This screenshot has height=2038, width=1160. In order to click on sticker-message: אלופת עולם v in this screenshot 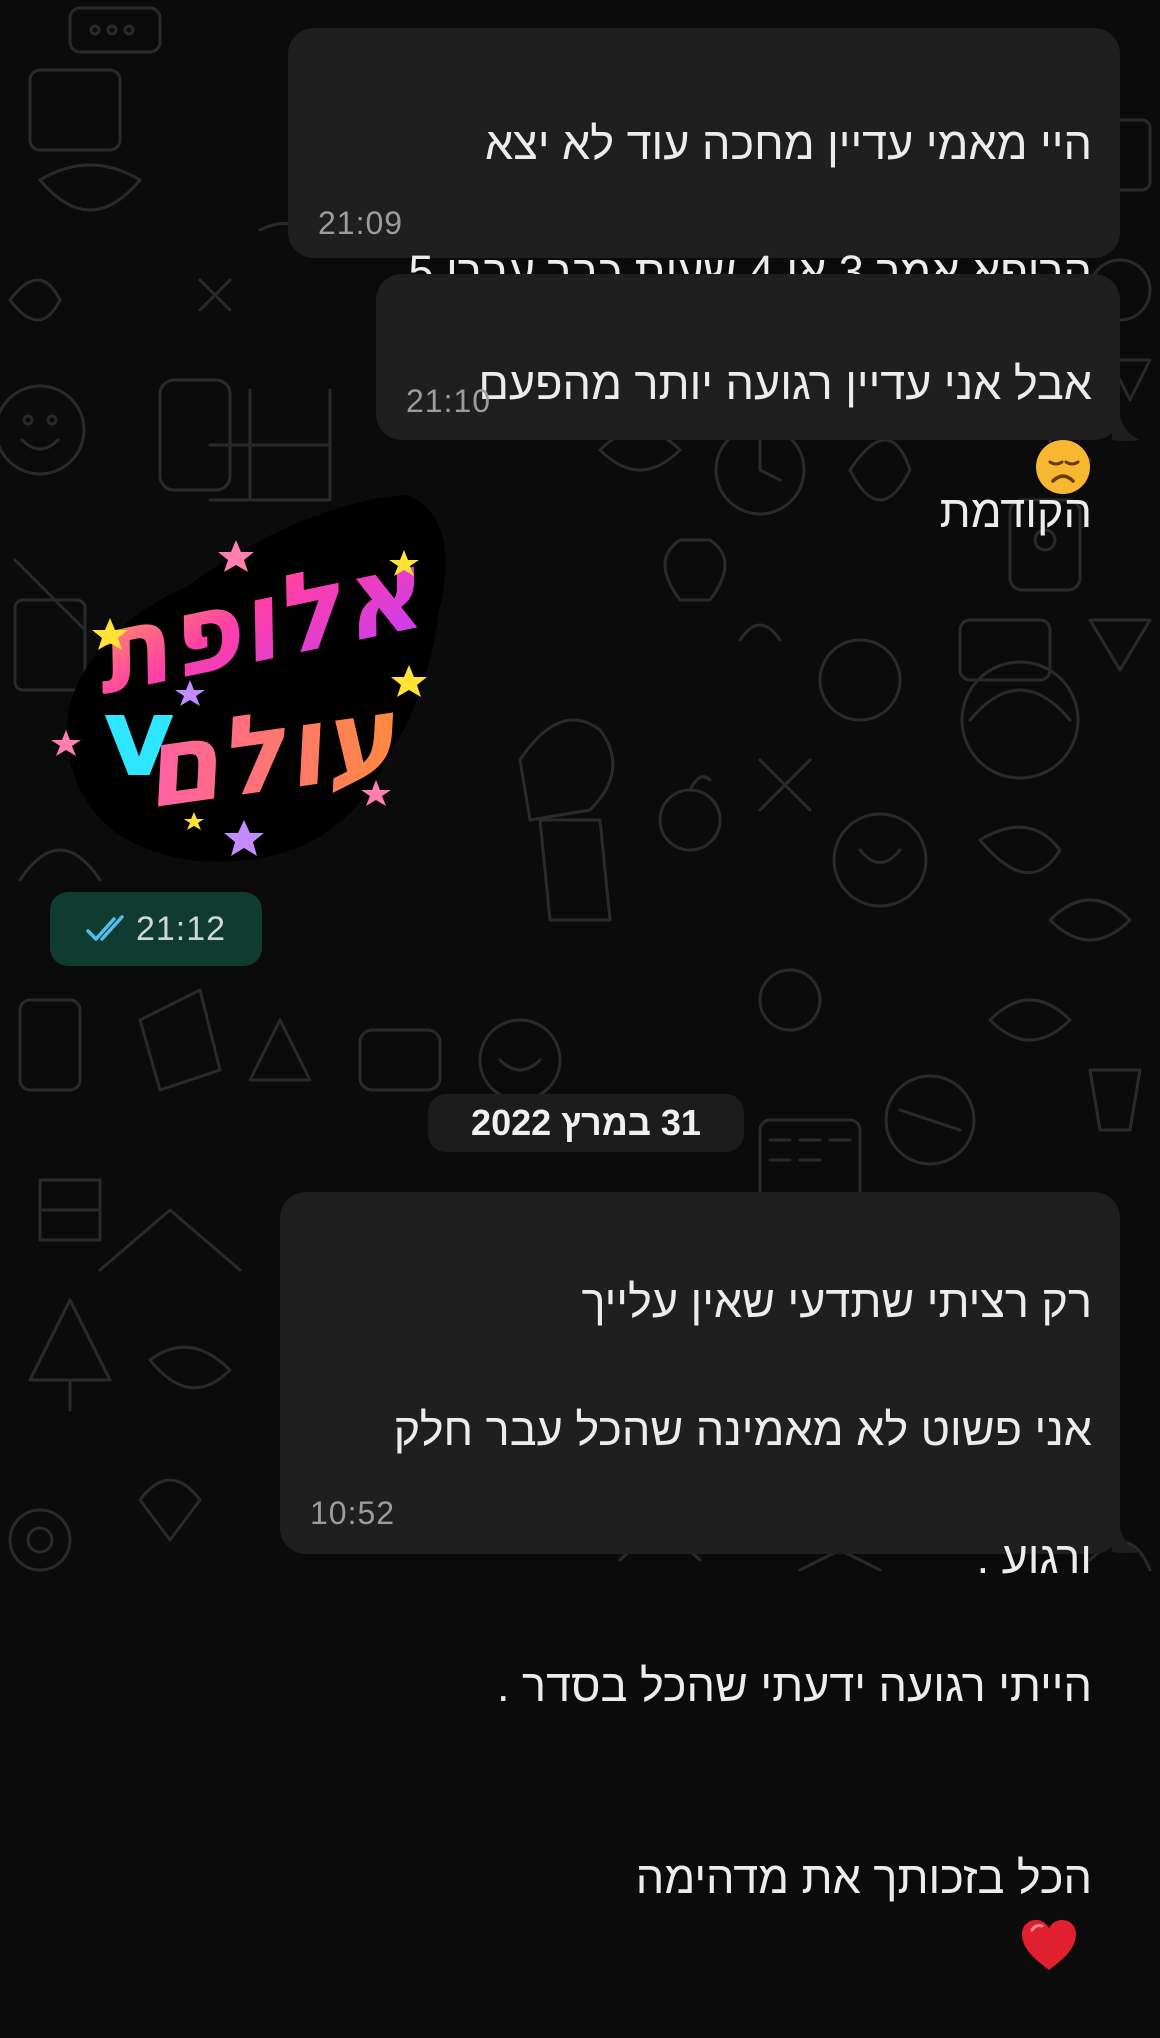, I will do `click(254, 690)`.